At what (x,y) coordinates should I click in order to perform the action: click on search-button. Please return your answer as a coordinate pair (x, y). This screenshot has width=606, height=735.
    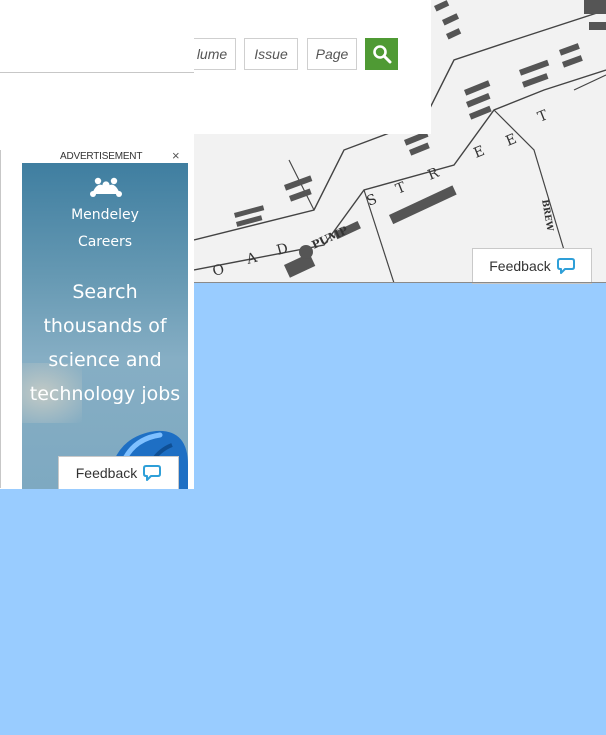
    Looking at the image, I should click on (381, 54).